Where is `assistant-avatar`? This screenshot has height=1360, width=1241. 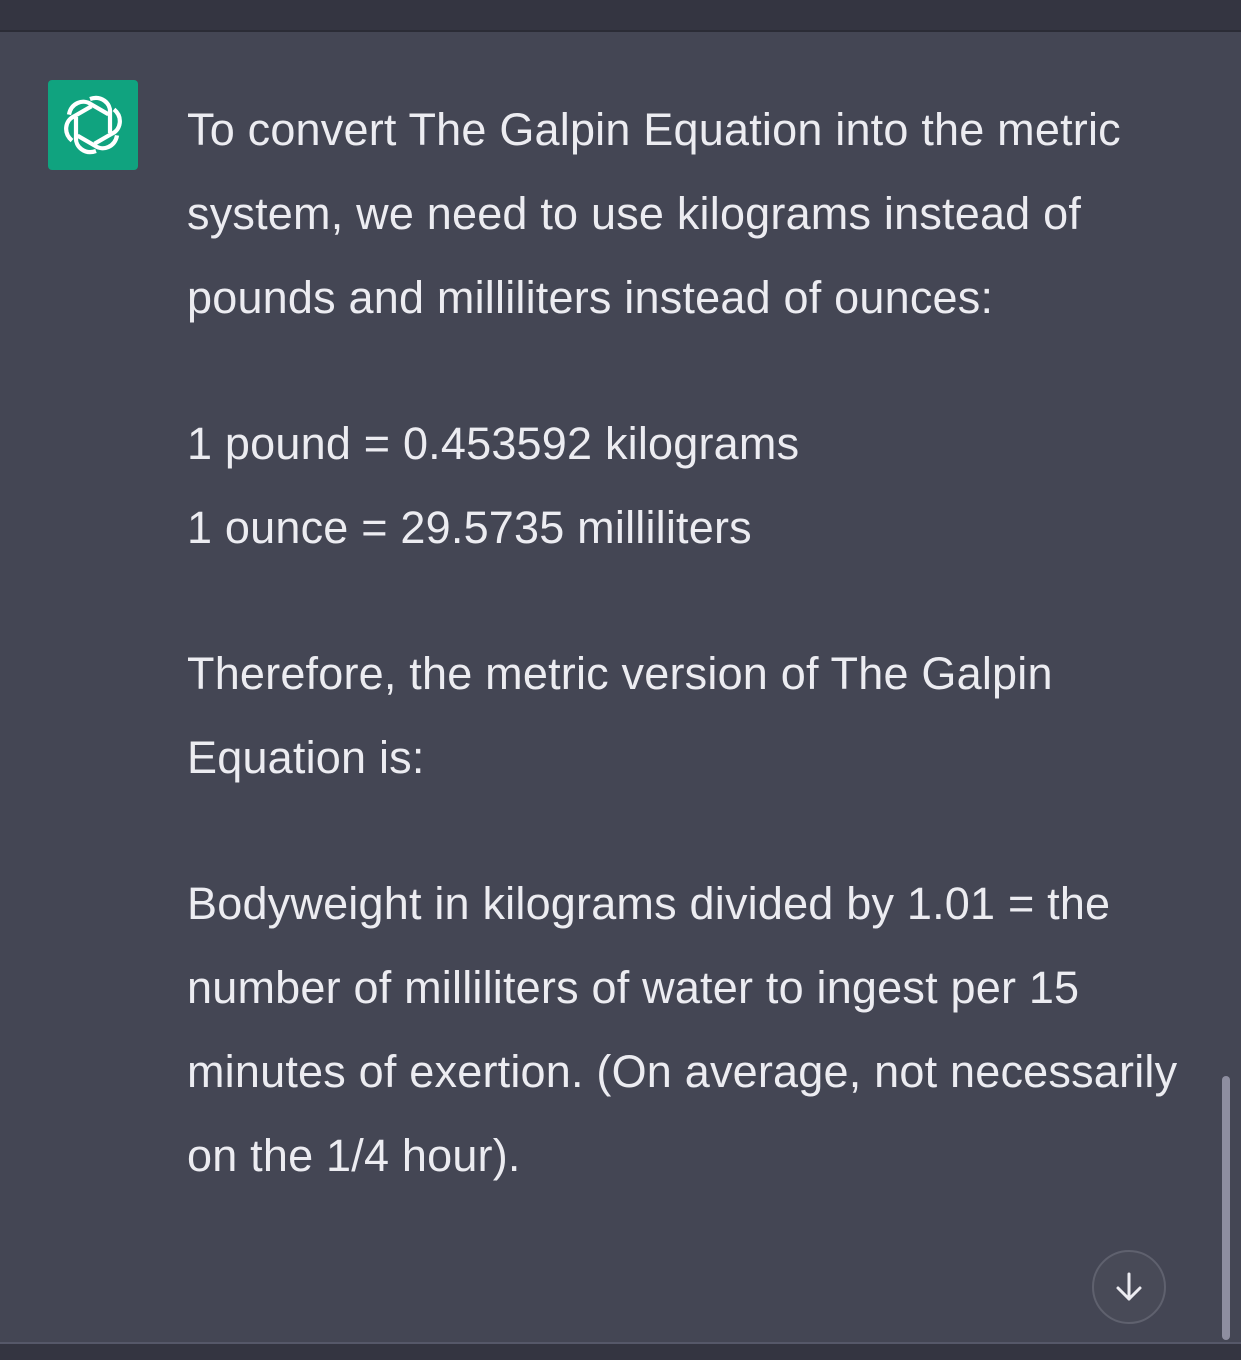 assistant-avatar is located at coordinates (93, 125).